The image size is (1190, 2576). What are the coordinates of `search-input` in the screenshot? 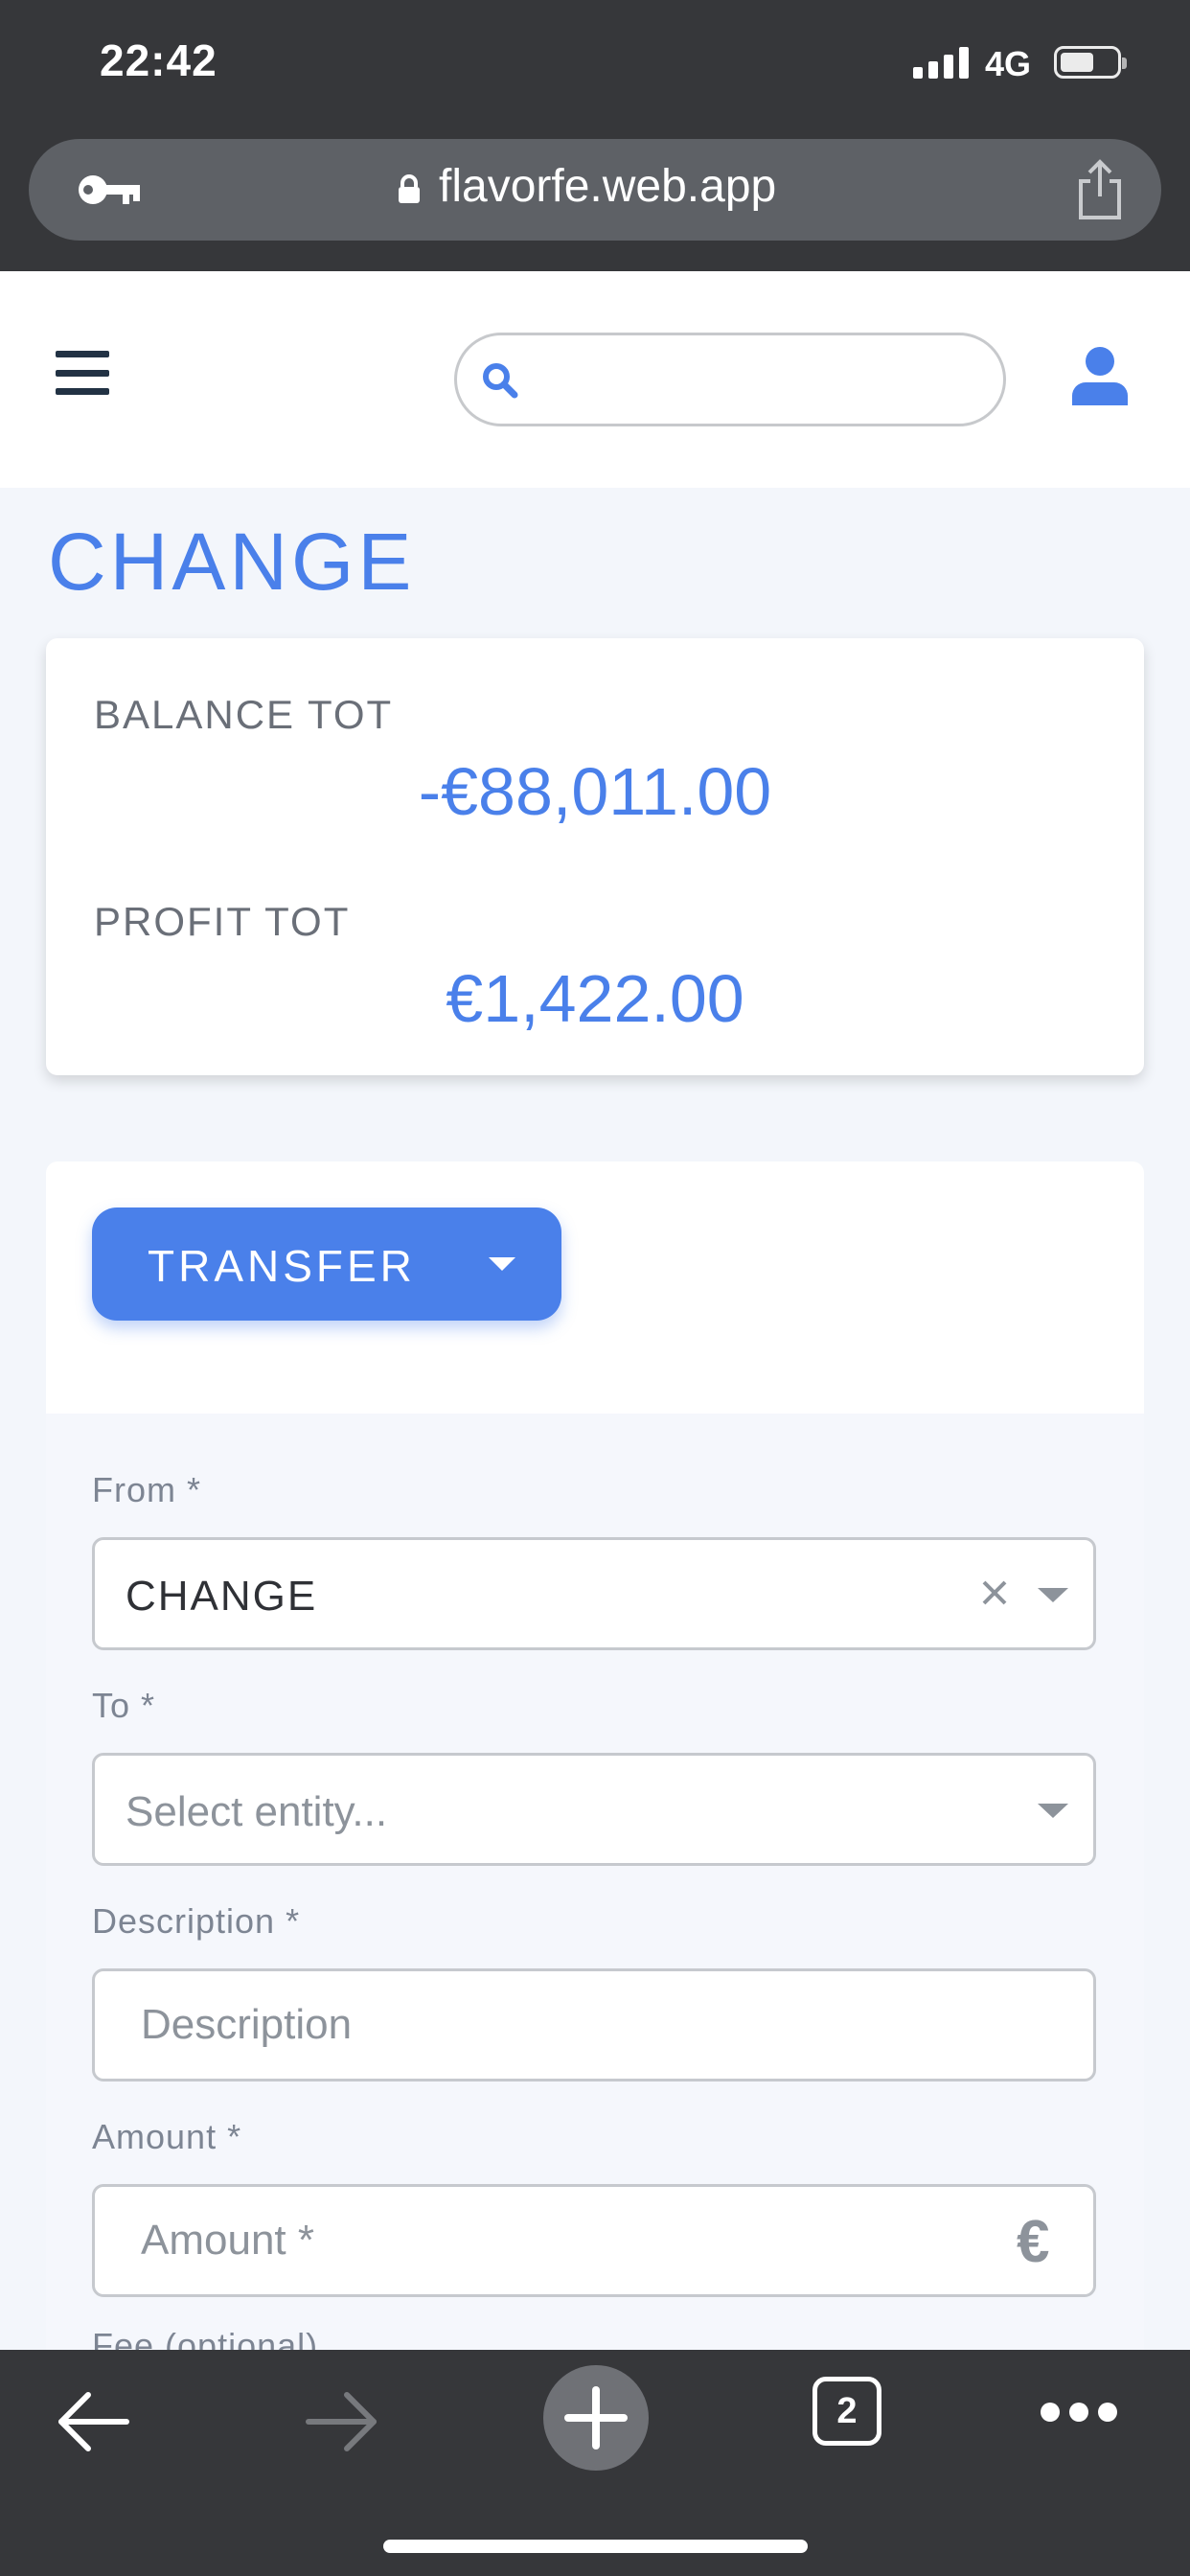 It's located at (759, 379).